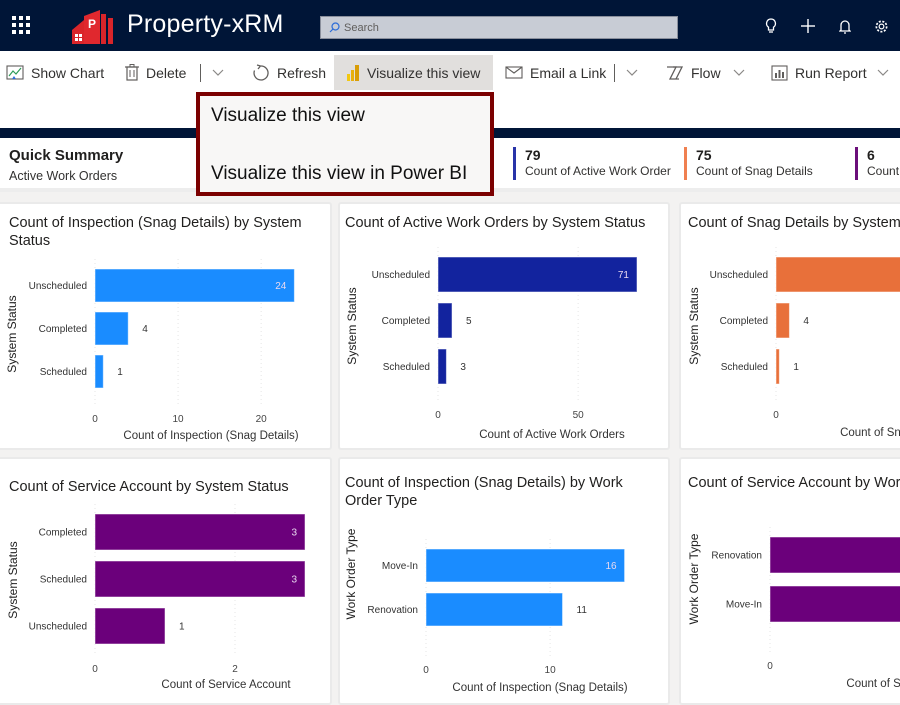 The width and height of the screenshot is (900, 705). What do you see at coordinates (624, 275) in the screenshot?
I see `data-label: 71` at bounding box center [624, 275].